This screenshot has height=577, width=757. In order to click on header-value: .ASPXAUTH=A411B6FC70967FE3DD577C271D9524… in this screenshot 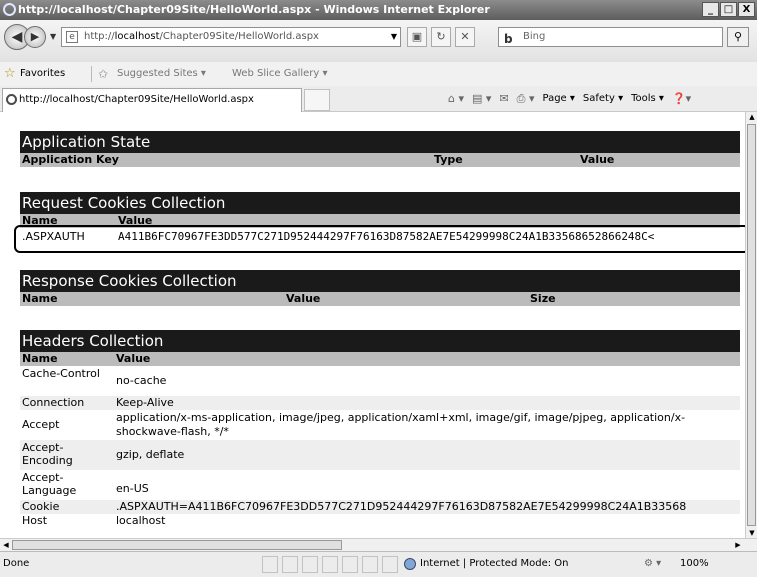, I will do `click(401, 506)`.